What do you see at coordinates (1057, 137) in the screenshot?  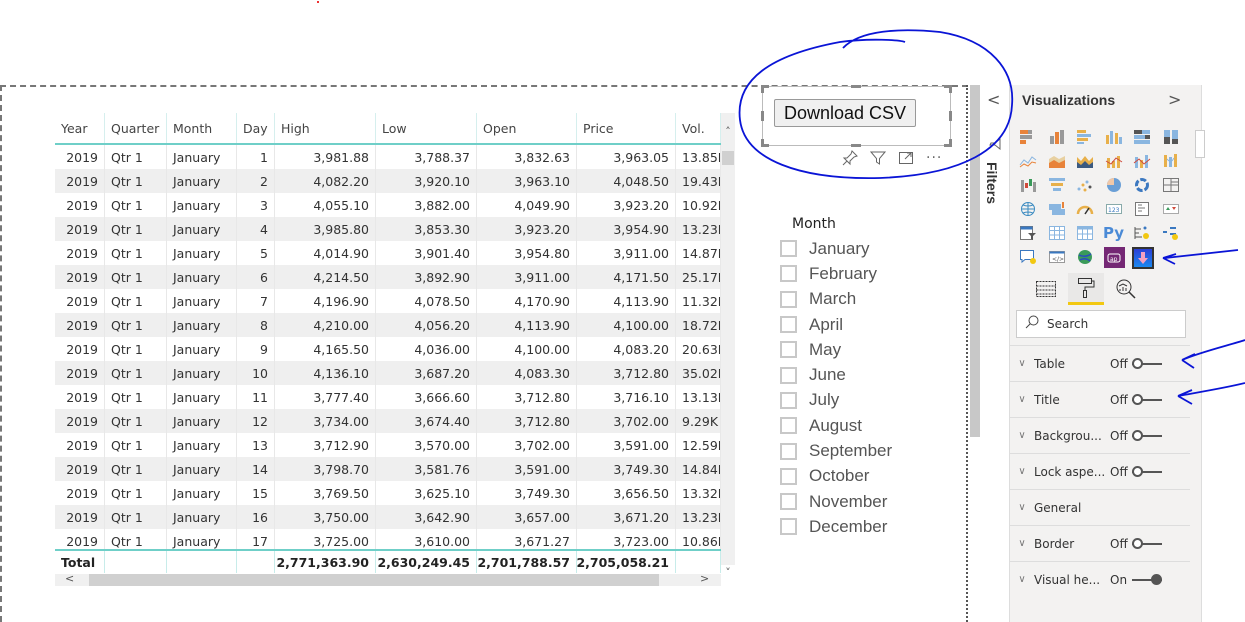 I see `stacked-column-chart-icon` at bounding box center [1057, 137].